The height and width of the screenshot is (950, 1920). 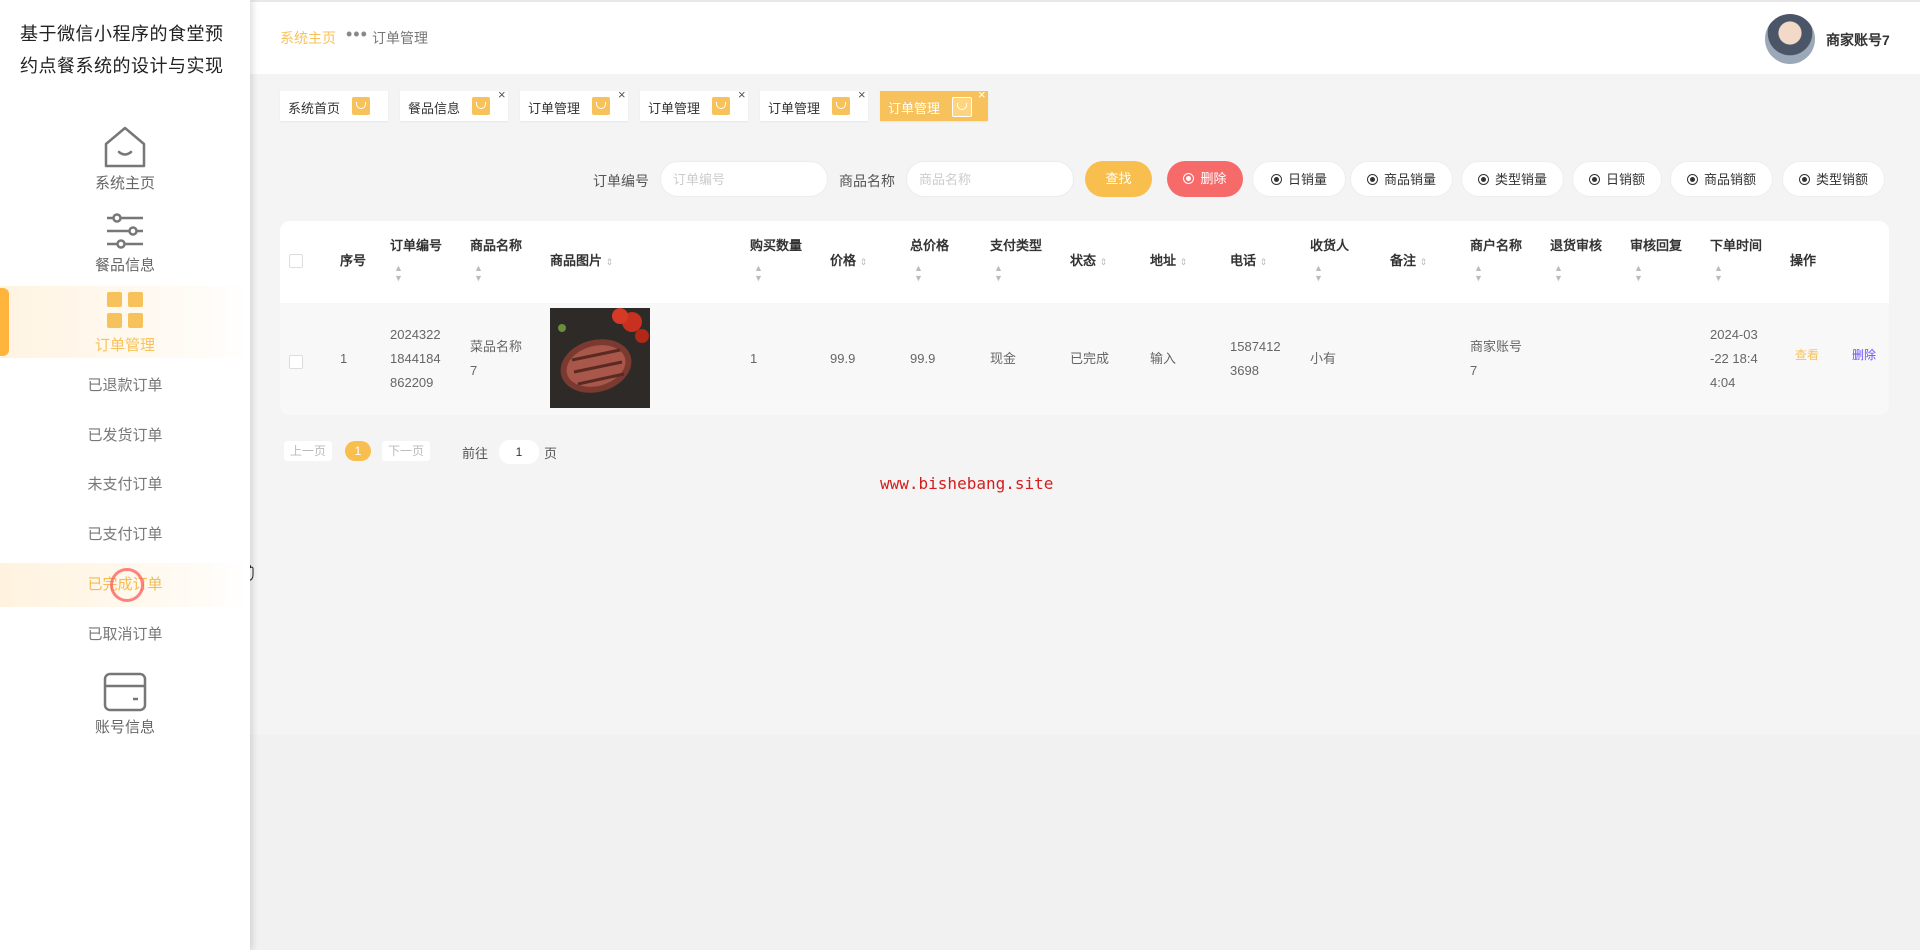 What do you see at coordinates (296, 362) in the screenshot?
I see `row-checkbox` at bounding box center [296, 362].